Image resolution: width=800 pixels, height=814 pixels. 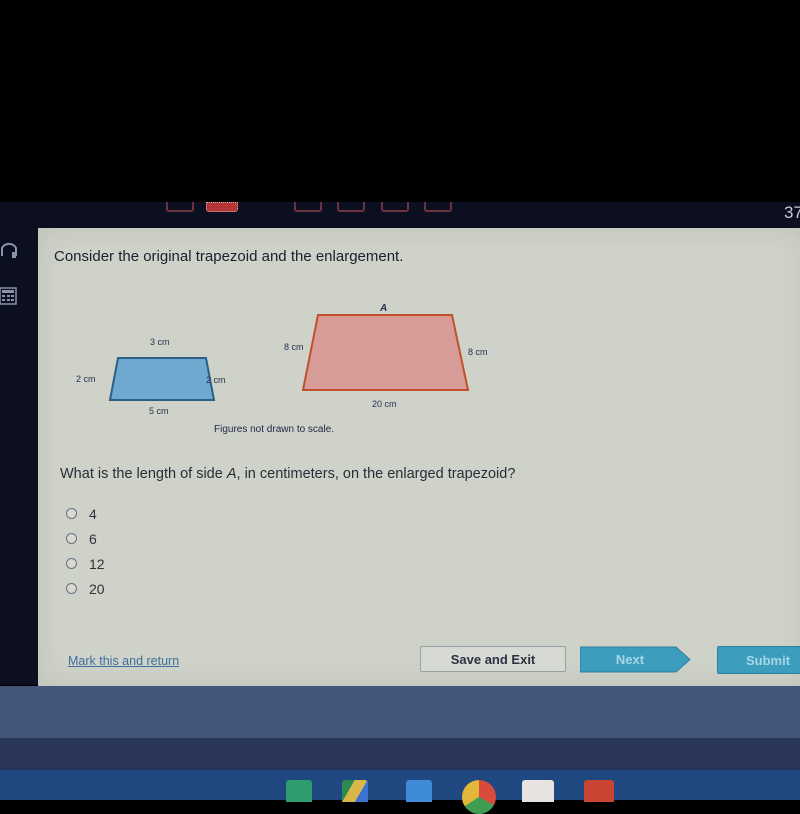 I want to click on gmail-icon, so click(x=538, y=791).